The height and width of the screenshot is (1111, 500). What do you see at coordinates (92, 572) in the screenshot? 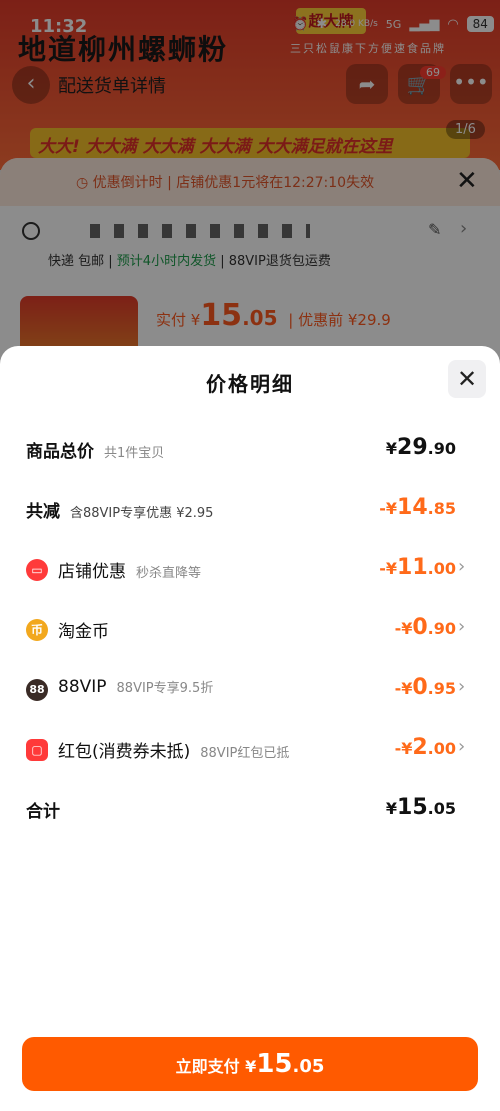
I see `row-label: 店铺优惠` at bounding box center [92, 572].